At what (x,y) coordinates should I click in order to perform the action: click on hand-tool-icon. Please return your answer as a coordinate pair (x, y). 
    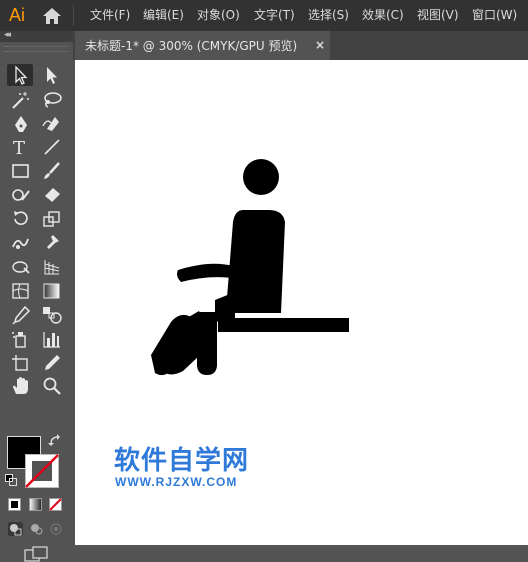
    Looking at the image, I should click on (21, 386).